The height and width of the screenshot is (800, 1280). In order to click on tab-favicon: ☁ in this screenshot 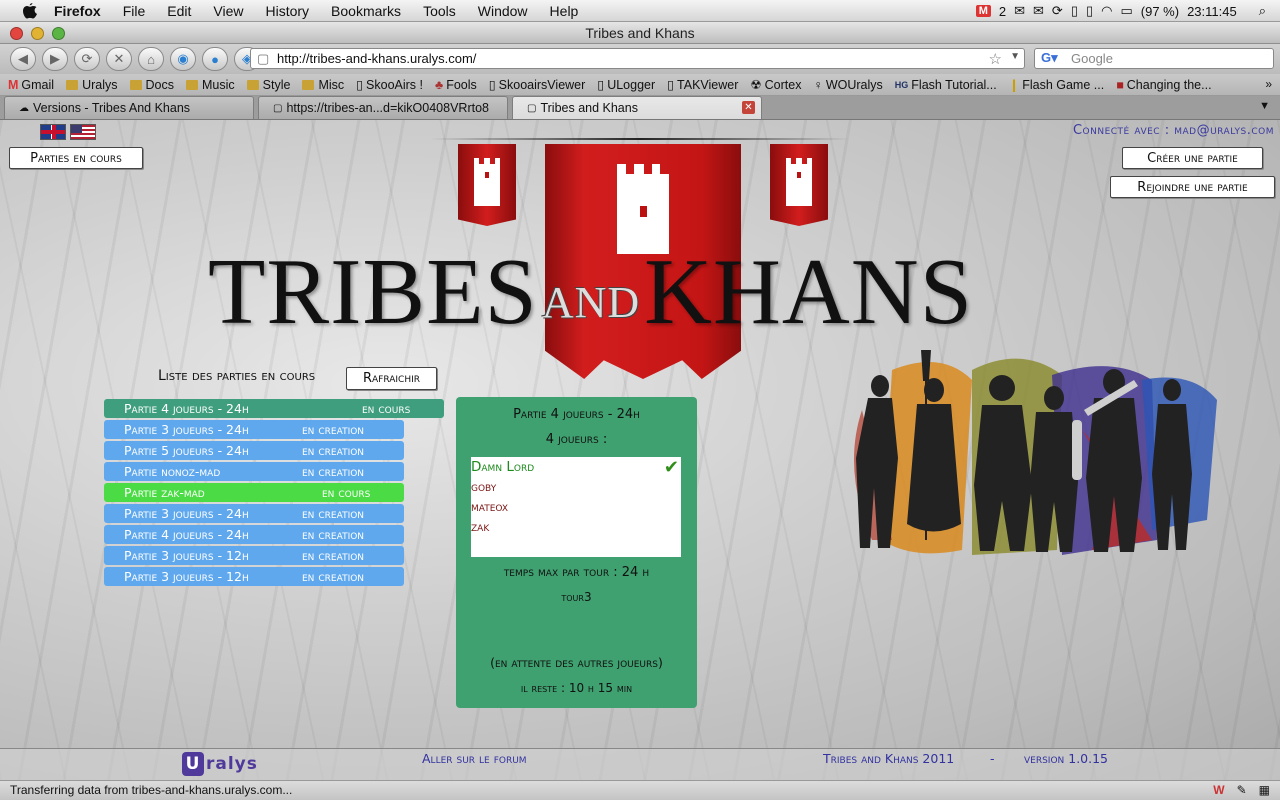, I will do `click(24, 108)`.